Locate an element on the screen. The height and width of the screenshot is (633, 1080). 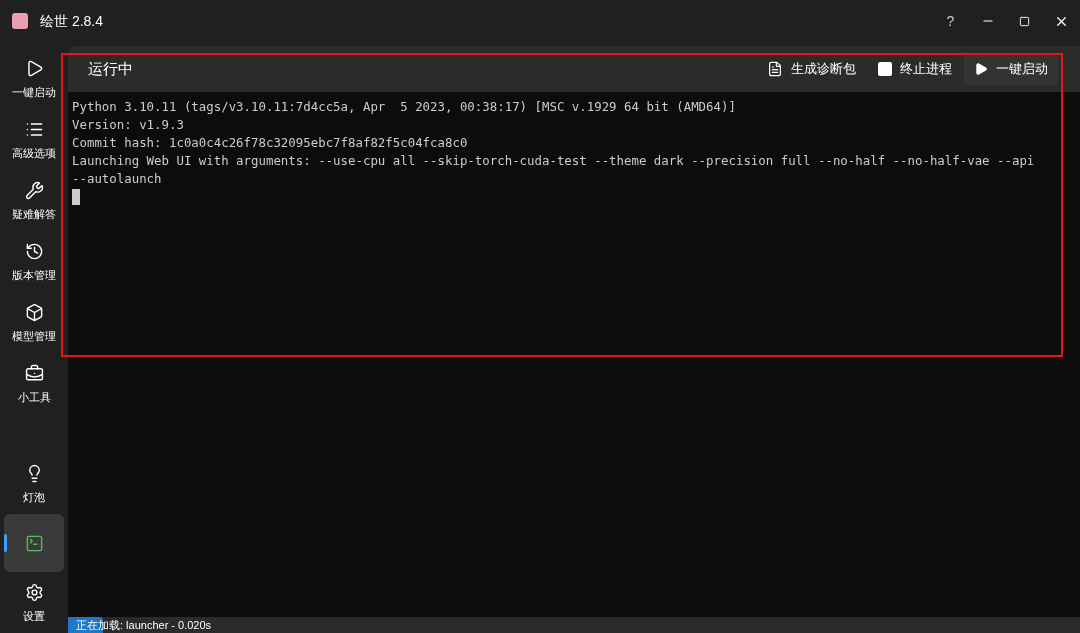
sidebar-item: 灯泡 is located at coordinates (34, 483).